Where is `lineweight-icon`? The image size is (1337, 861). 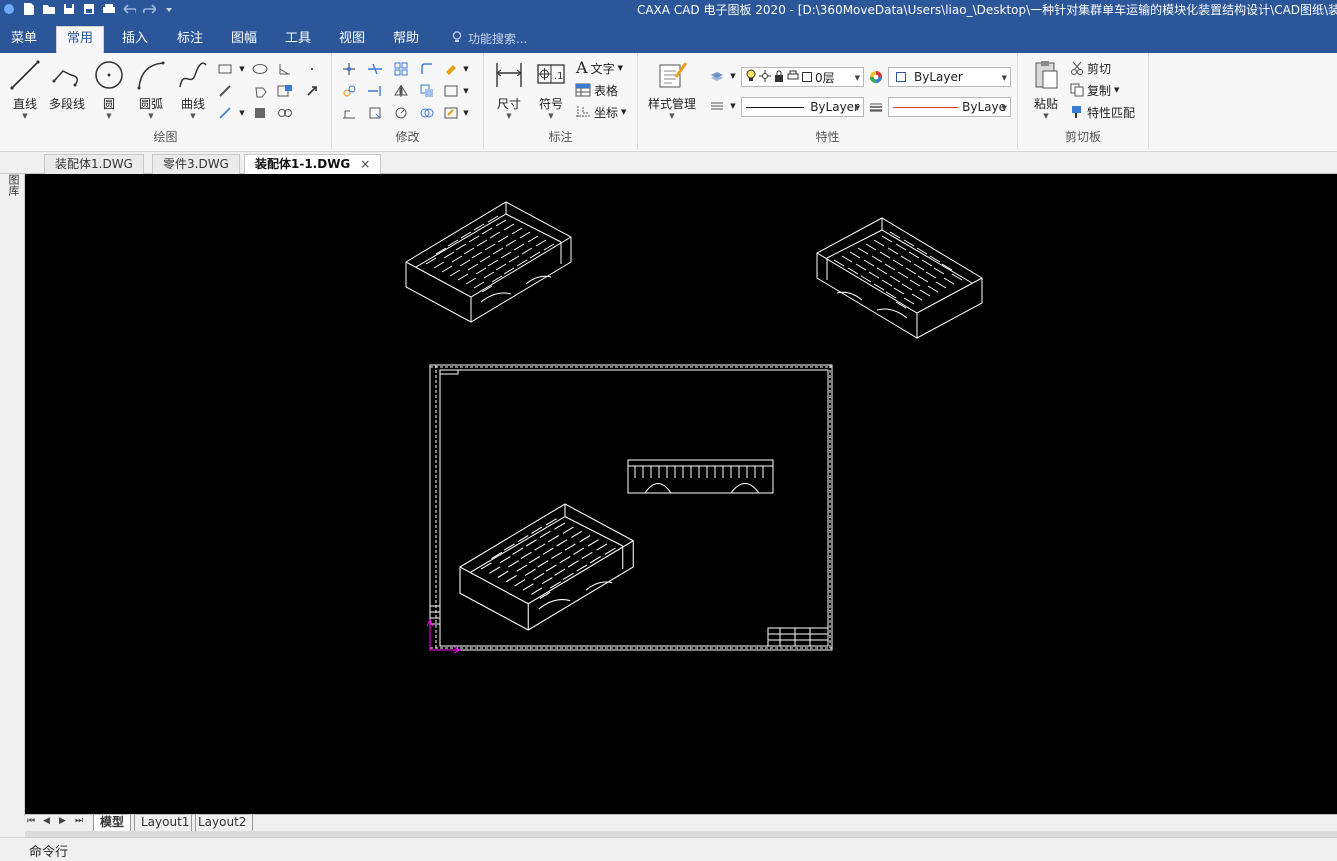
lineweight-icon is located at coordinates (876, 107).